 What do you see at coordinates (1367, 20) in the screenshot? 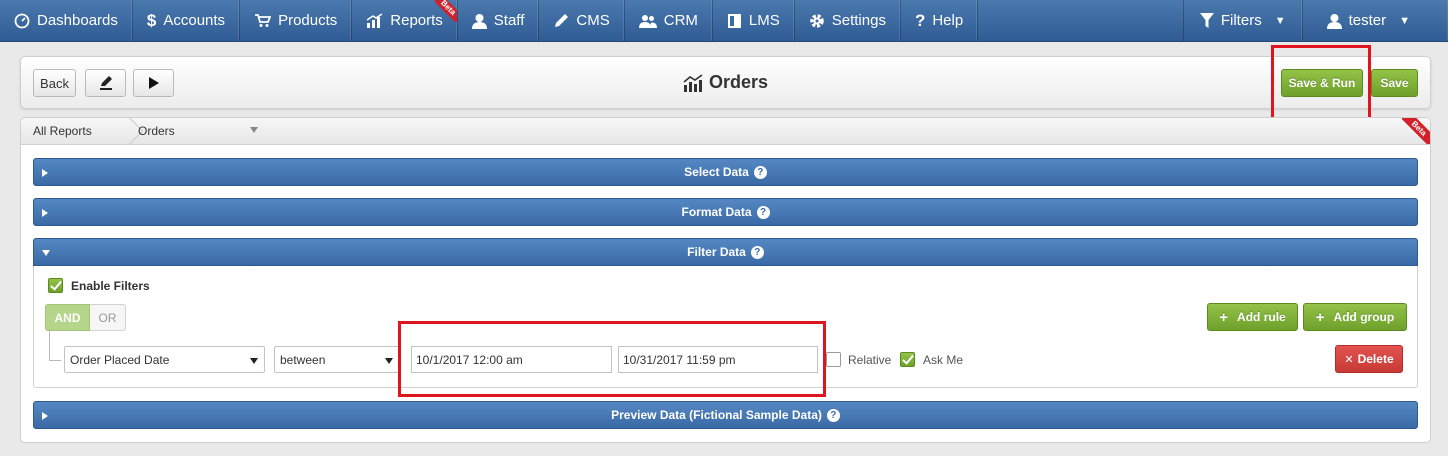
I see `nav-label: tester` at bounding box center [1367, 20].